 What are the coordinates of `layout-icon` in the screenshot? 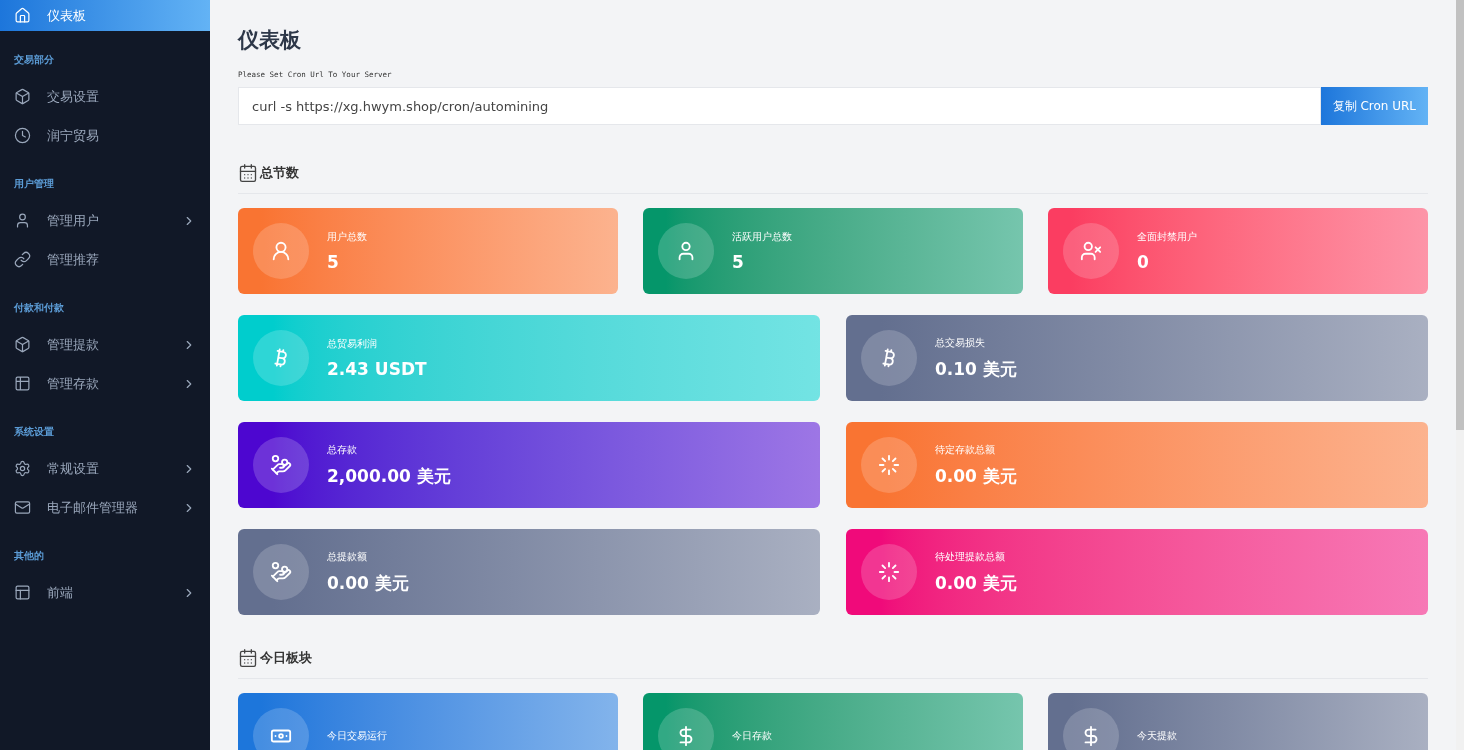 It's located at (22, 592).